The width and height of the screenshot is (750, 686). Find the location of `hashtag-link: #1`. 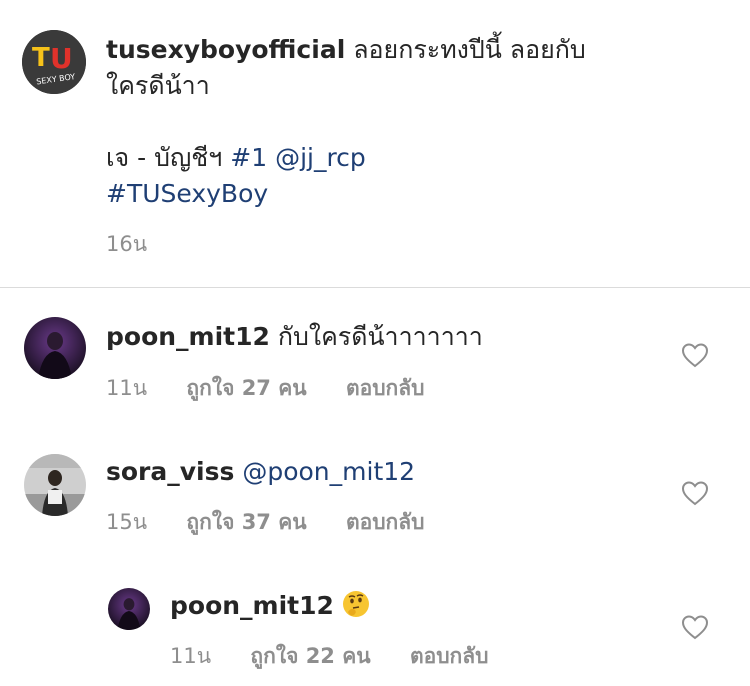

hashtag-link: #1 is located at coordinates (248, 157).